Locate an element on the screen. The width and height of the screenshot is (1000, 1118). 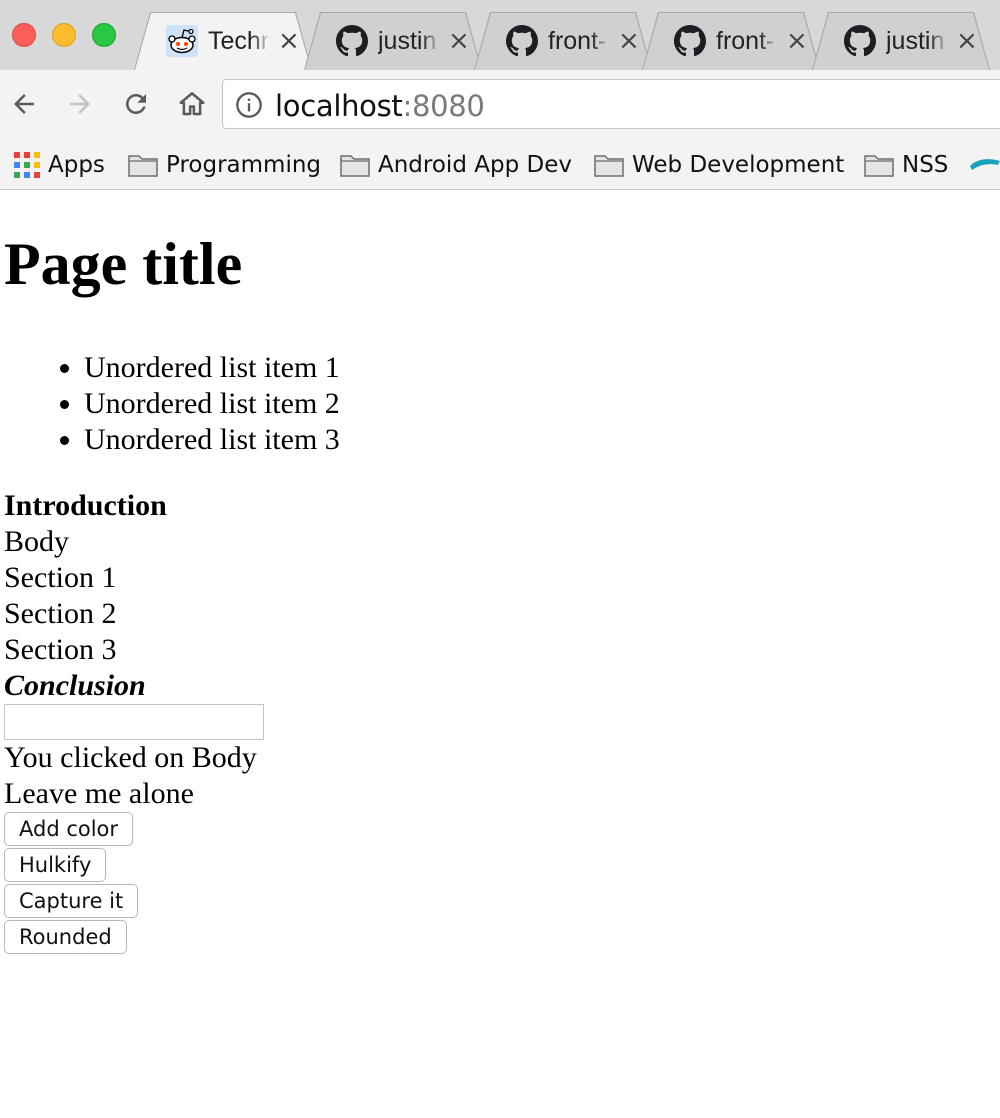
list-item: Unordered list item 3 is located at coordinates (212, 440).